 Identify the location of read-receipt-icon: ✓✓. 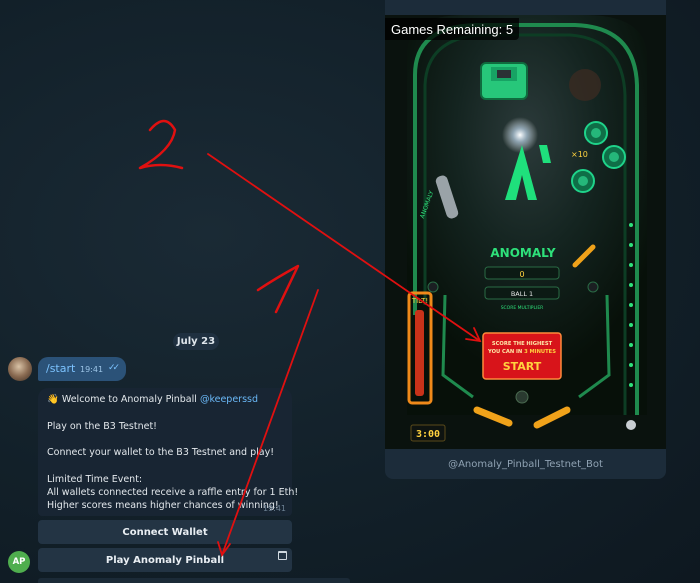
(114, 368).